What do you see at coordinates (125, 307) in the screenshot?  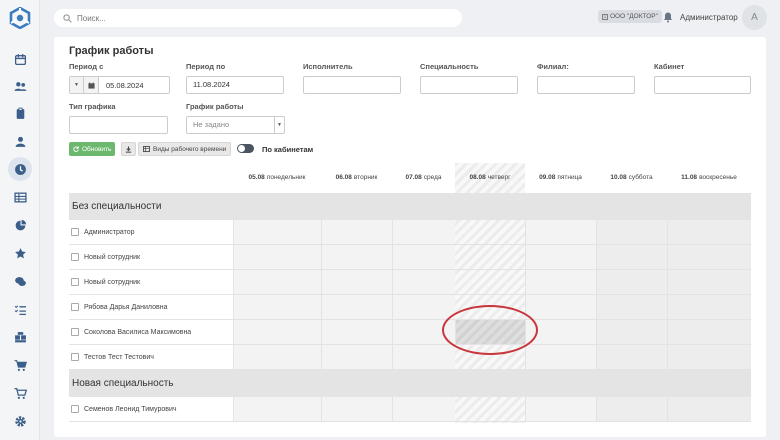 I see `employee-name: Рябова Дарья Даниловна` at bounding box center [125, 307].